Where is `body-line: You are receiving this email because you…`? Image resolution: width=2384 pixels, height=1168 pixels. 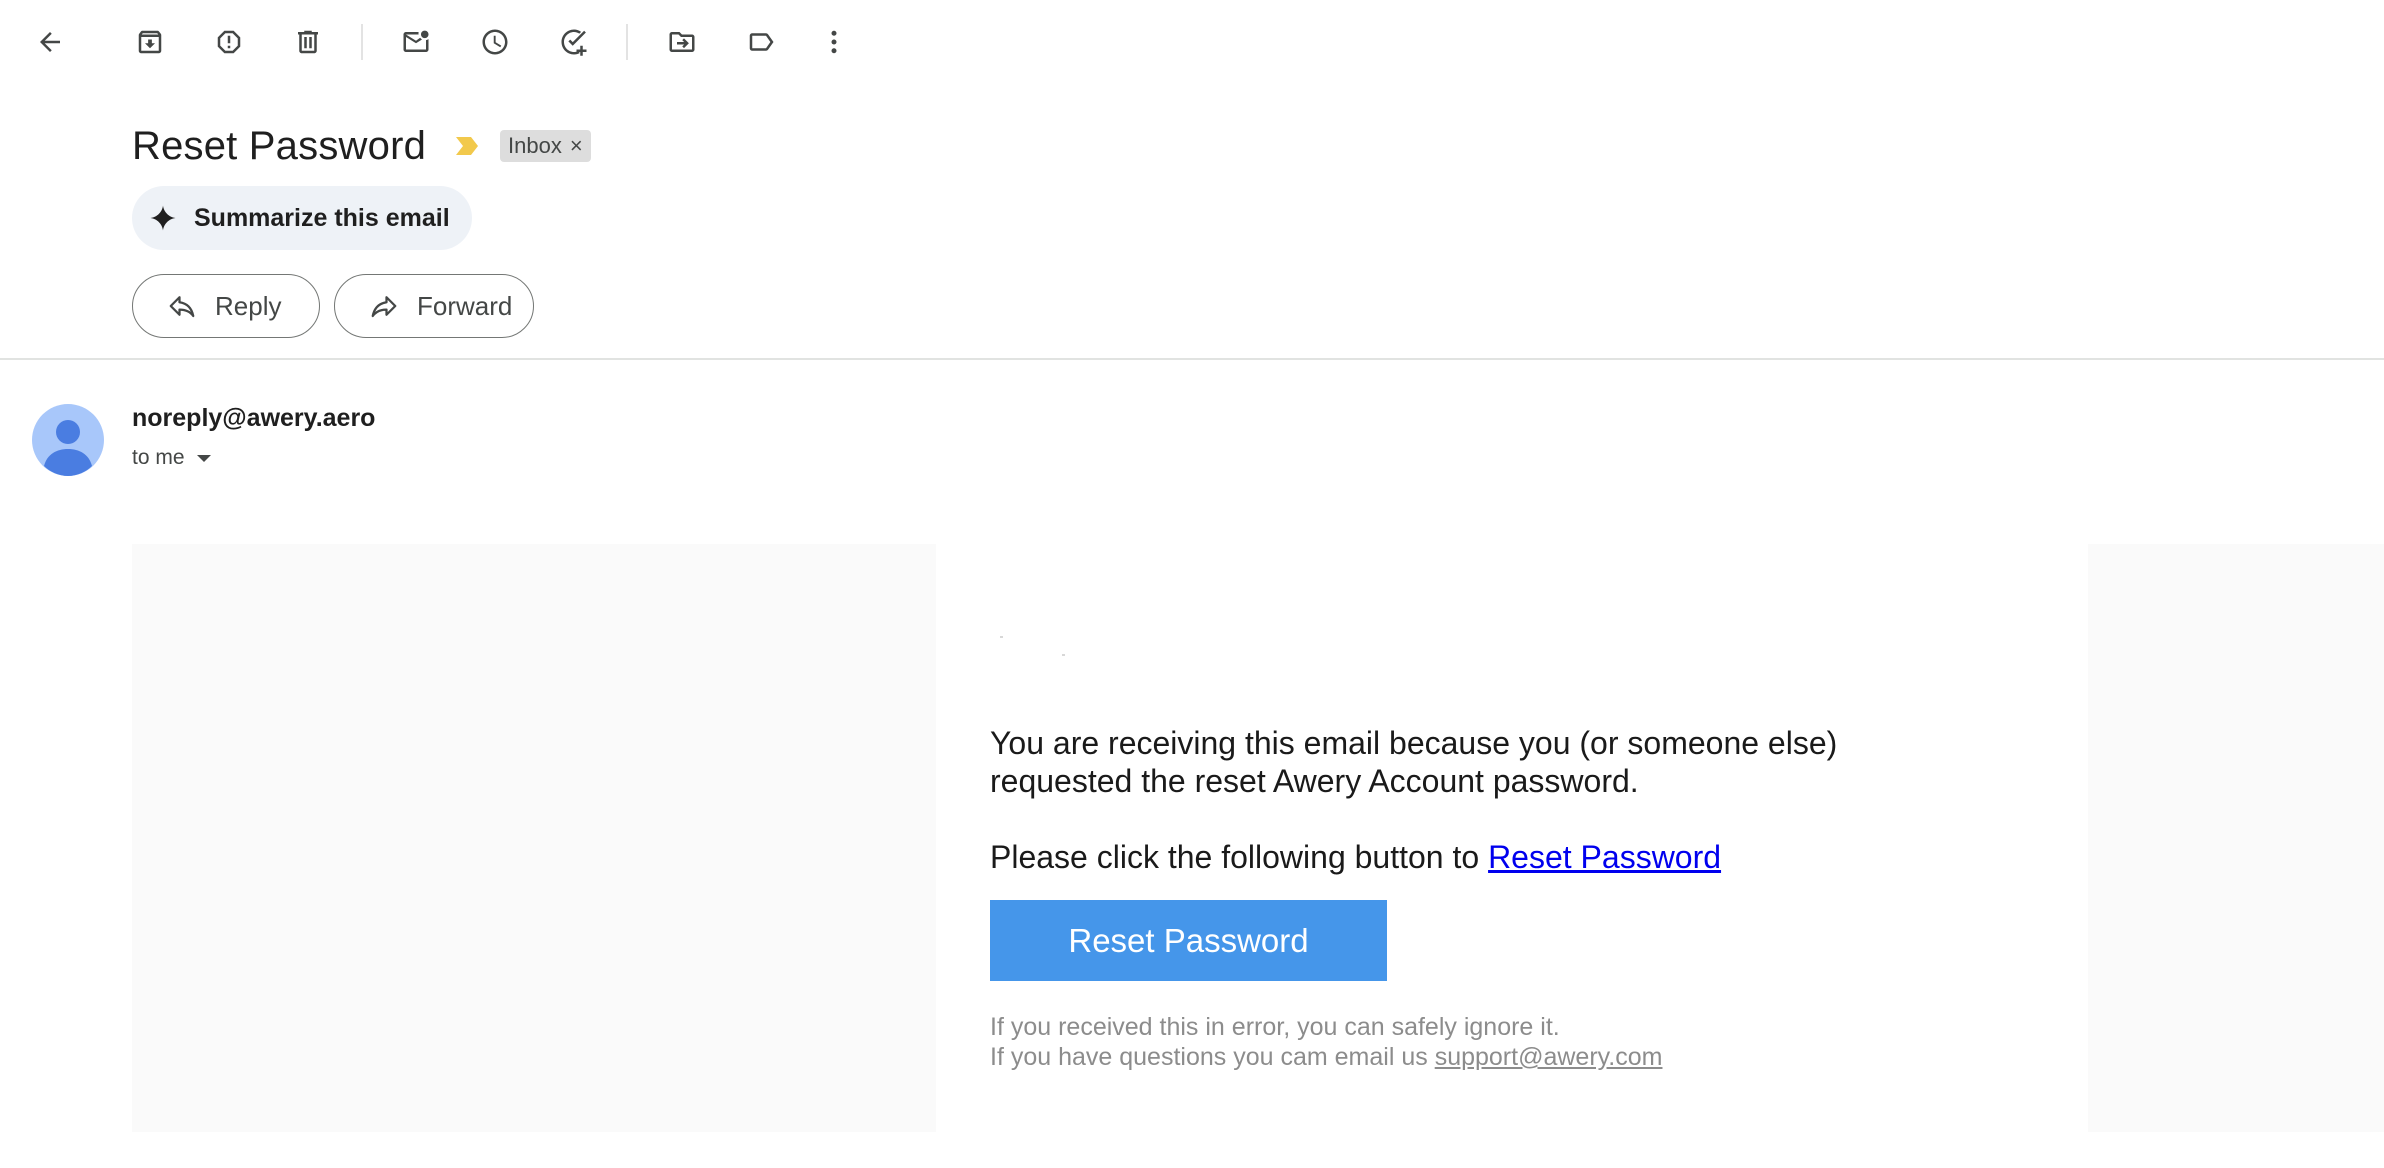
body-line: You are receiving this email because you… is located at coordinates (1414, 743).